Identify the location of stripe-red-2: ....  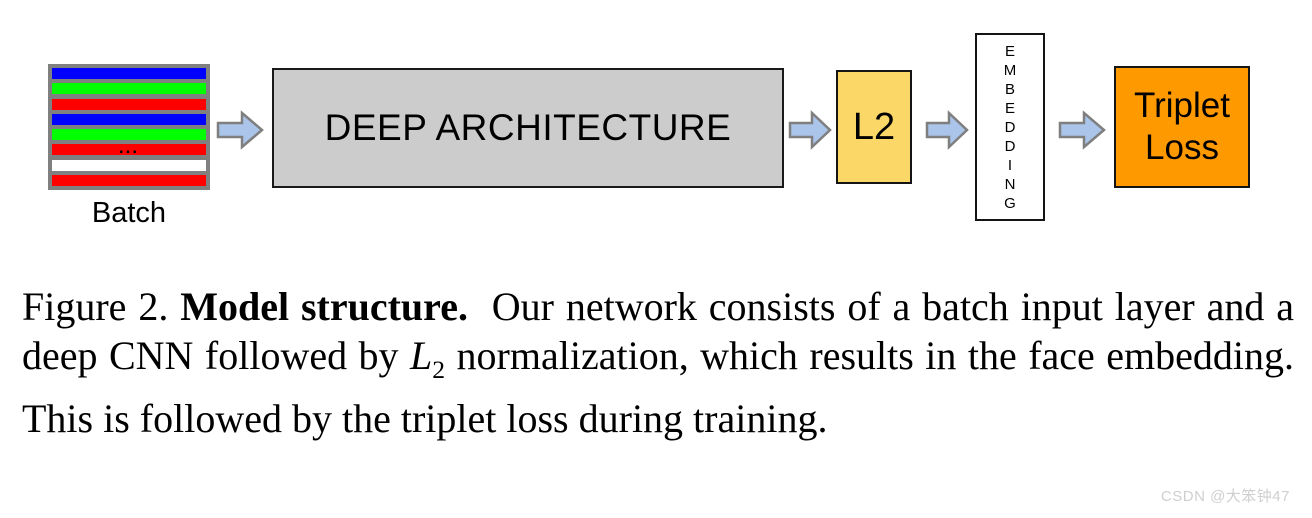
(129, 147).